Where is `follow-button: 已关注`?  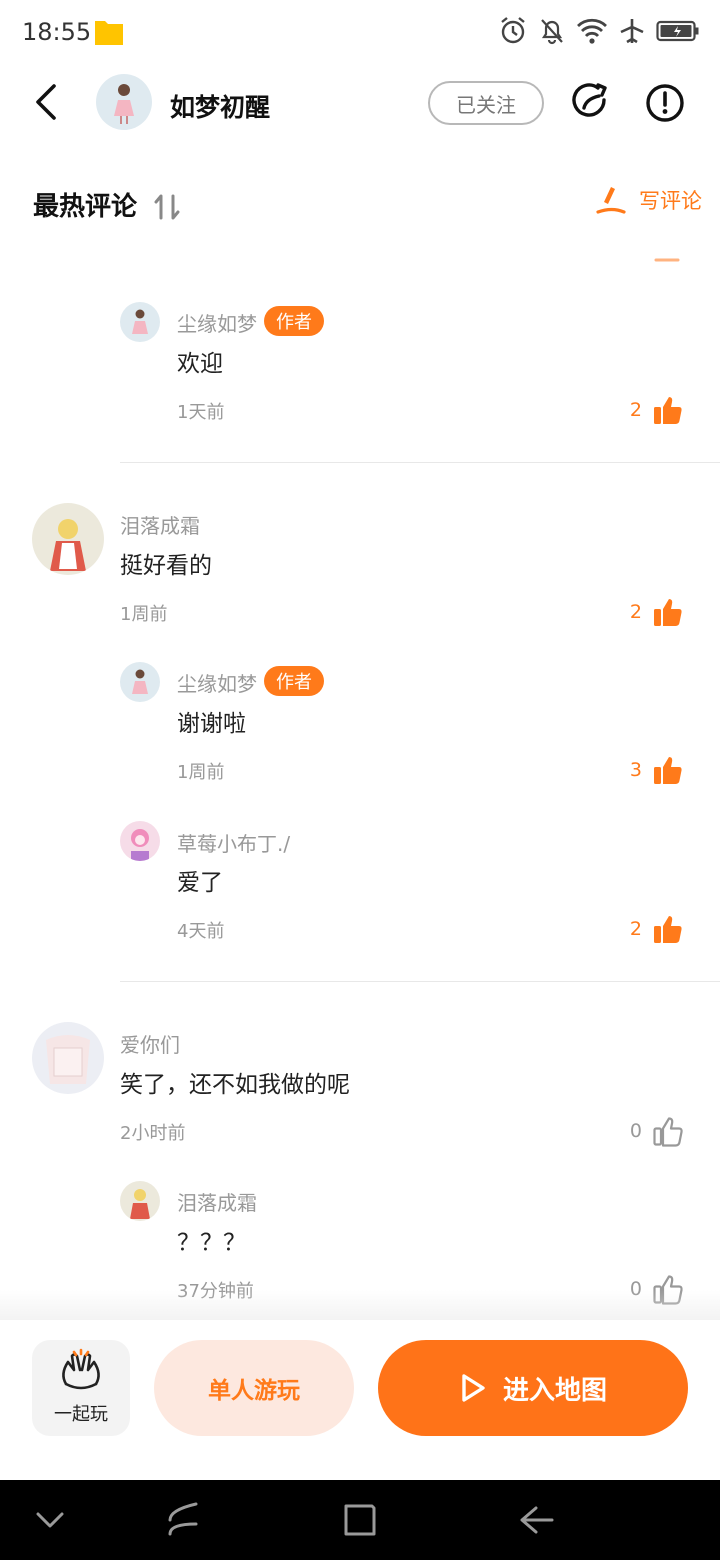 follow-button: 已关注 is located at coordinates (486, 103).